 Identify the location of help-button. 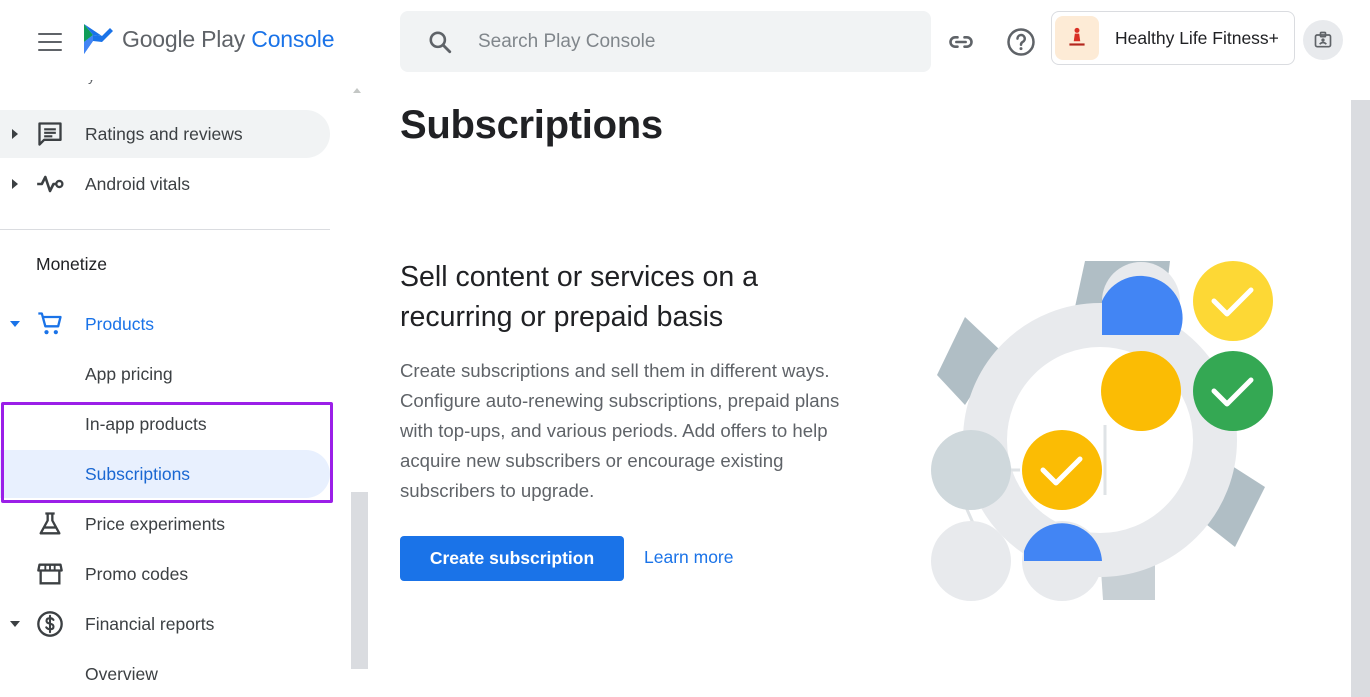
(1021, 42).